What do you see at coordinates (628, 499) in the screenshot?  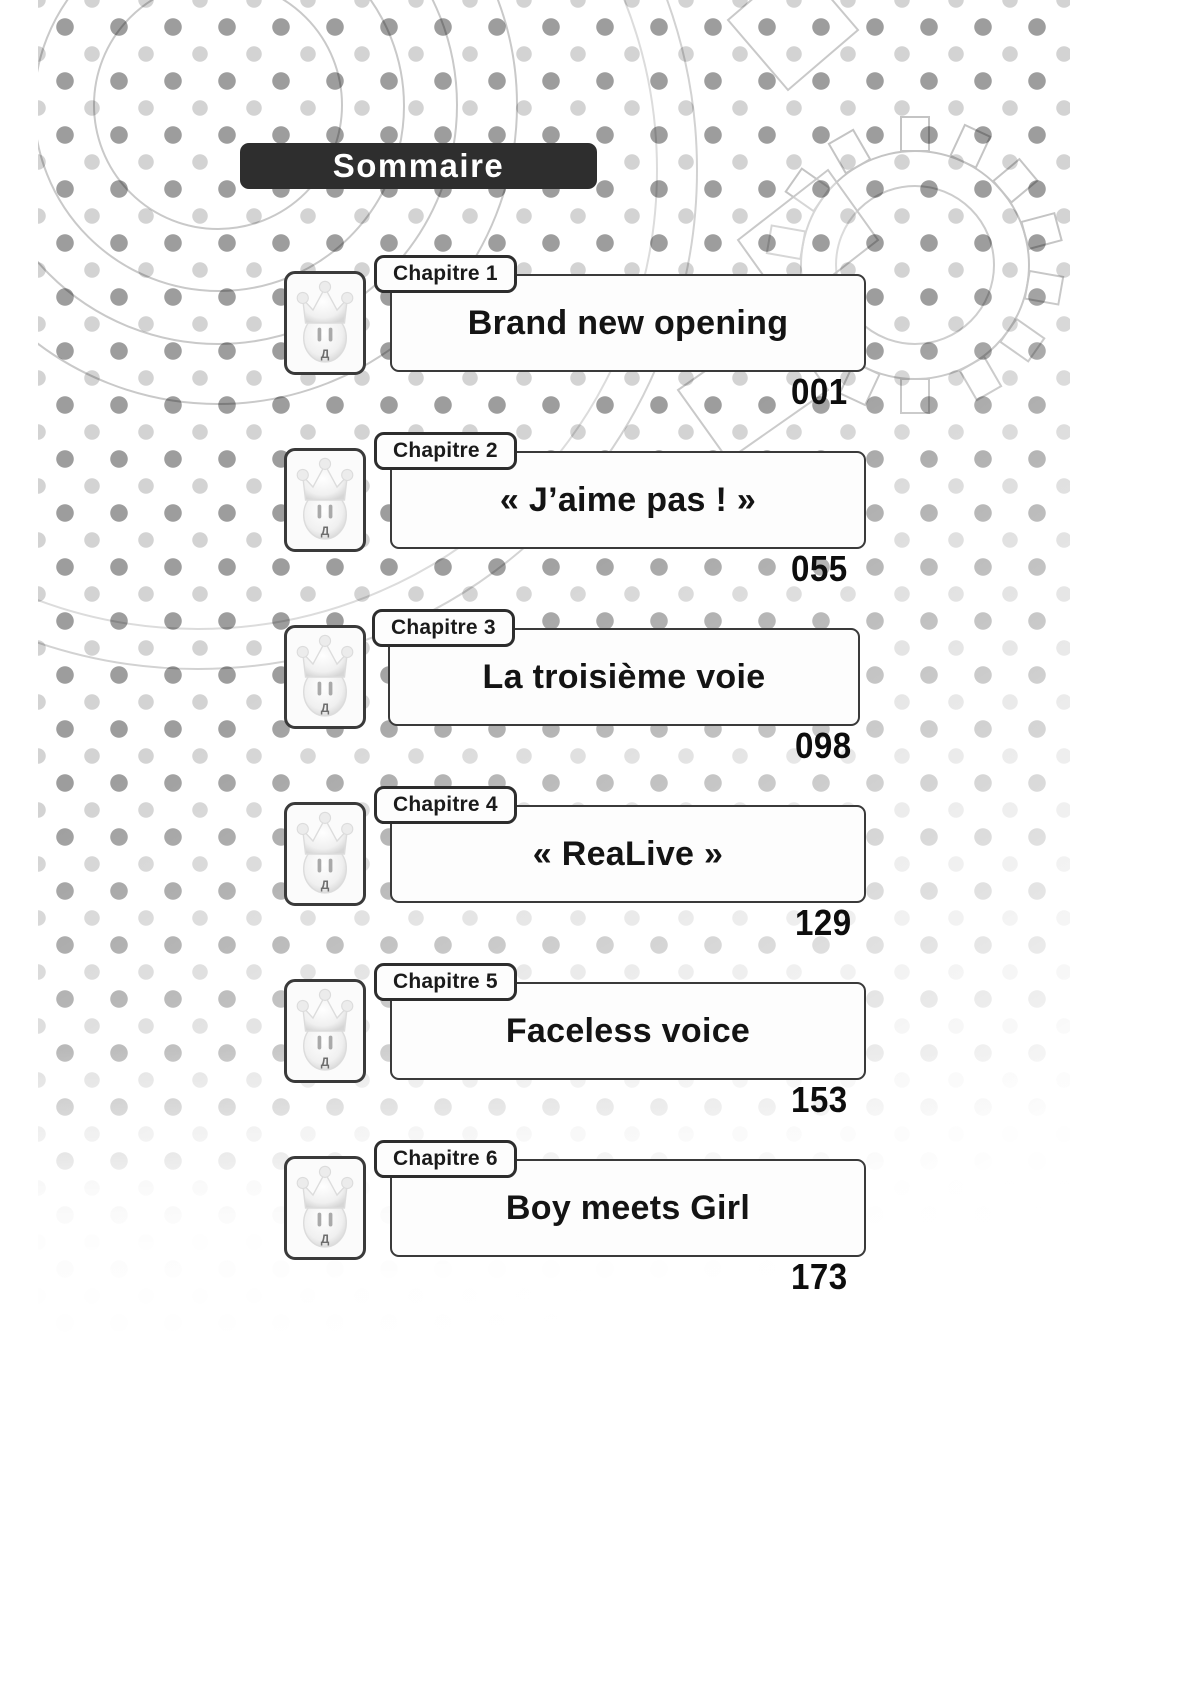 I see `chapter-title: « J’aime pas ! »` at bounding box center [628, 499].